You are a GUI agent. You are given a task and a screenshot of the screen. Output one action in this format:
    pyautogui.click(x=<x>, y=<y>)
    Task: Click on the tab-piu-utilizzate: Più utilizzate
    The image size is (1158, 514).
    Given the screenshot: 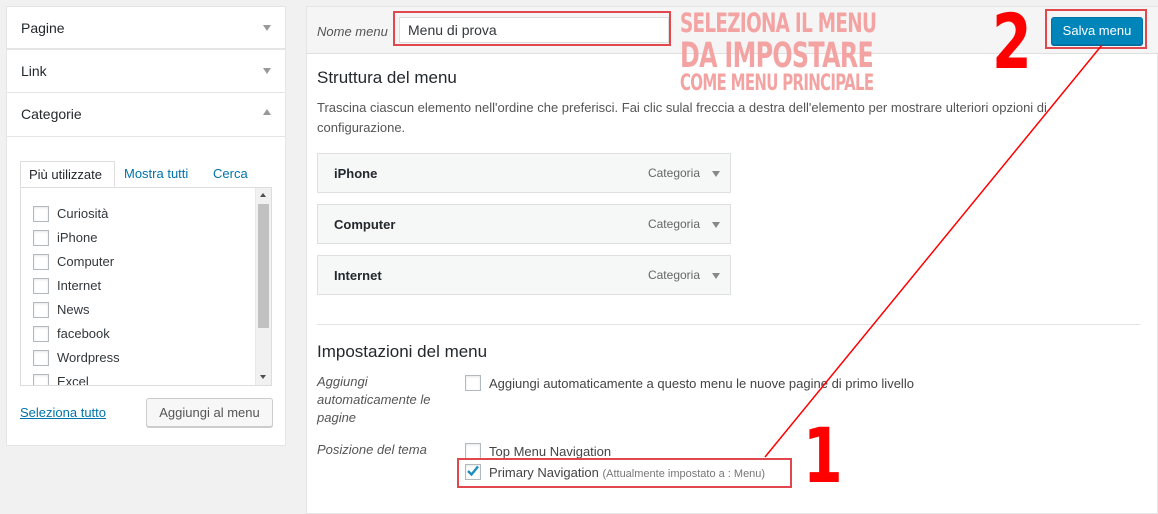 What is the action you would take?
    pyautogui.click(x=67, y=174)
    